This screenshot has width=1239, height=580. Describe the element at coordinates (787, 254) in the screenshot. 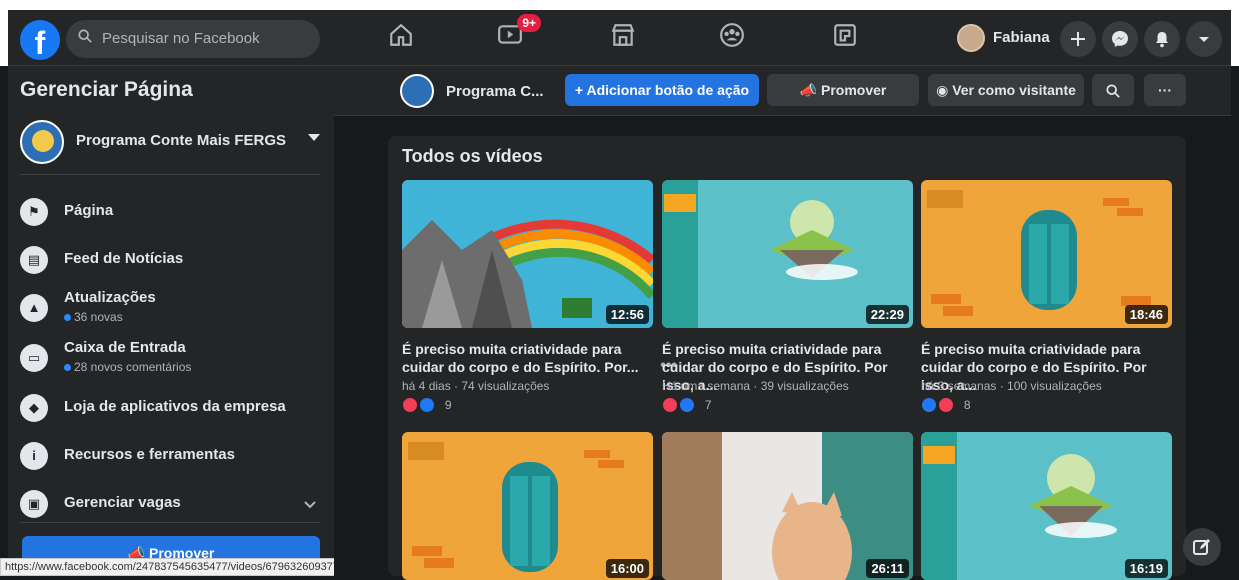

I see `video-thumbnail: 22:29` at that location.